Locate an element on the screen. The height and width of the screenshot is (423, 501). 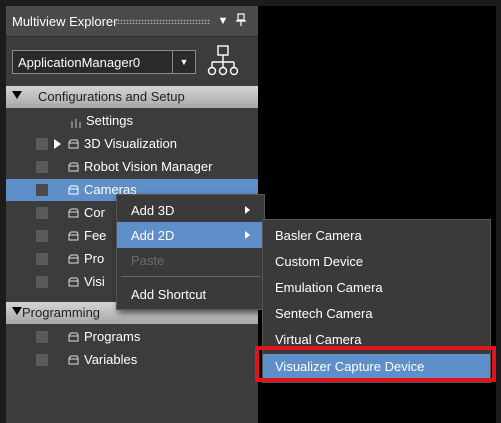
tree-item-label: Cor is located at coordinates (94, 212).